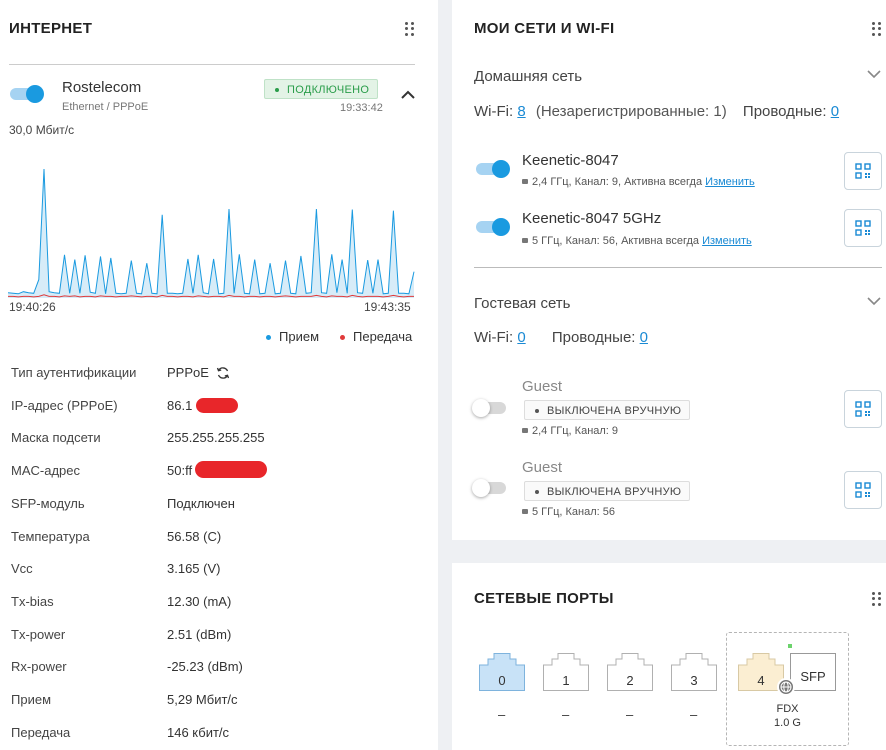 The width and height of the screenshot is (886, 750). What do you see at coordinates (561, 337) in the screenshot?
I see `guest-network-summary: Wi-Fi: 0 Проводные: 0` at bounding box center [561, 337].